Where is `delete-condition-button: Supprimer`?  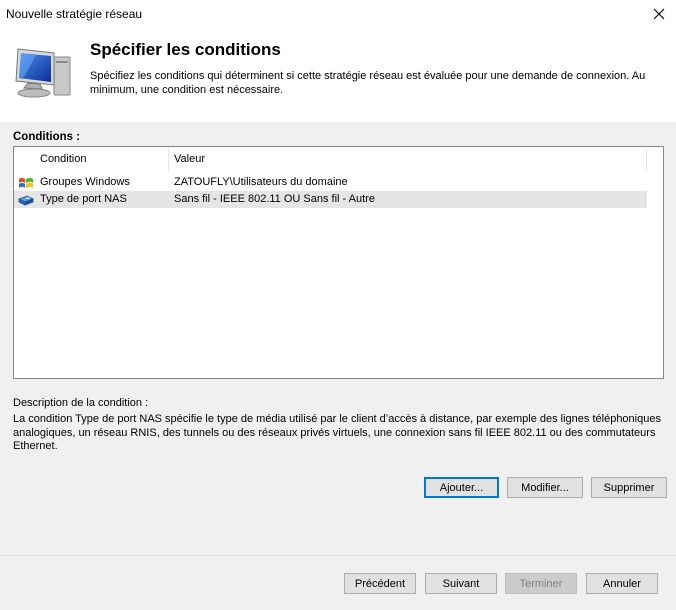
delete-condition-button: Supprimer is located at coordinates (629, 487).